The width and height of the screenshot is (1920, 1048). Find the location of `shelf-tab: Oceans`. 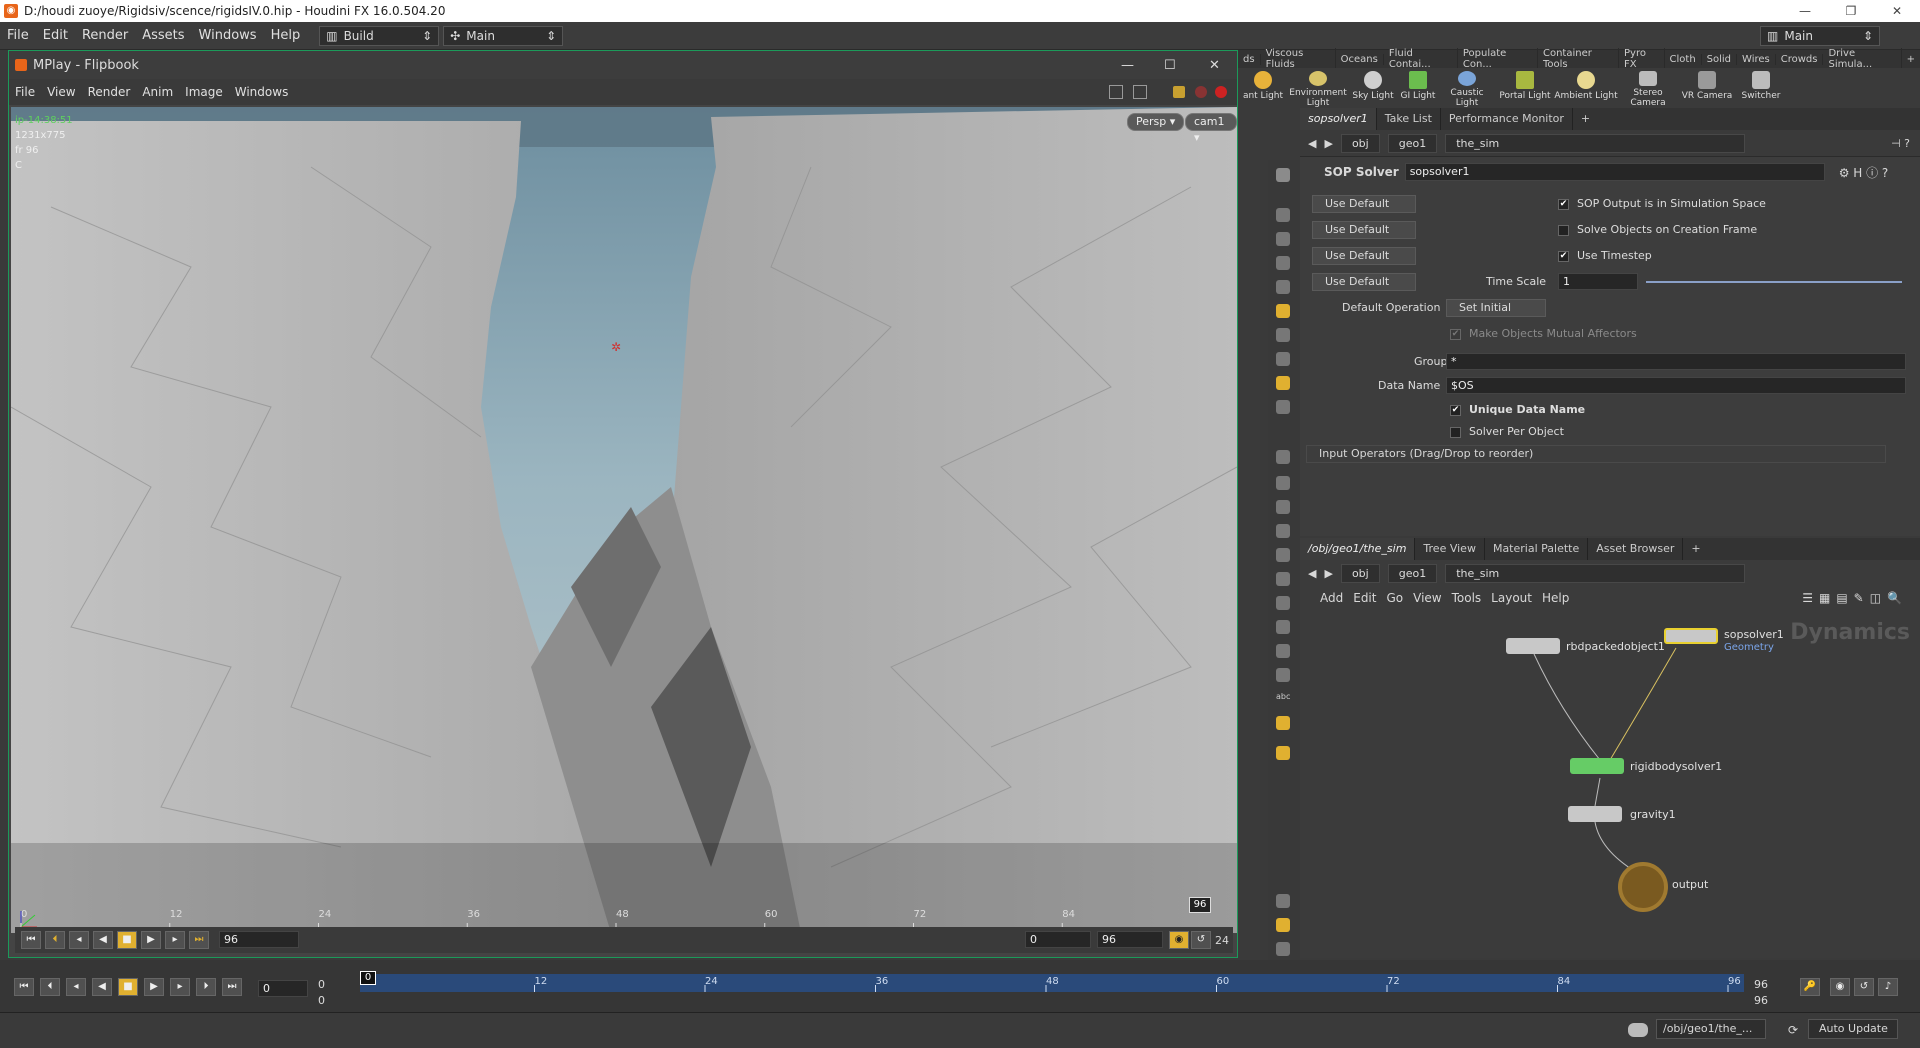

shelf-tab: Oceans is located at coordinates (1360, 59).